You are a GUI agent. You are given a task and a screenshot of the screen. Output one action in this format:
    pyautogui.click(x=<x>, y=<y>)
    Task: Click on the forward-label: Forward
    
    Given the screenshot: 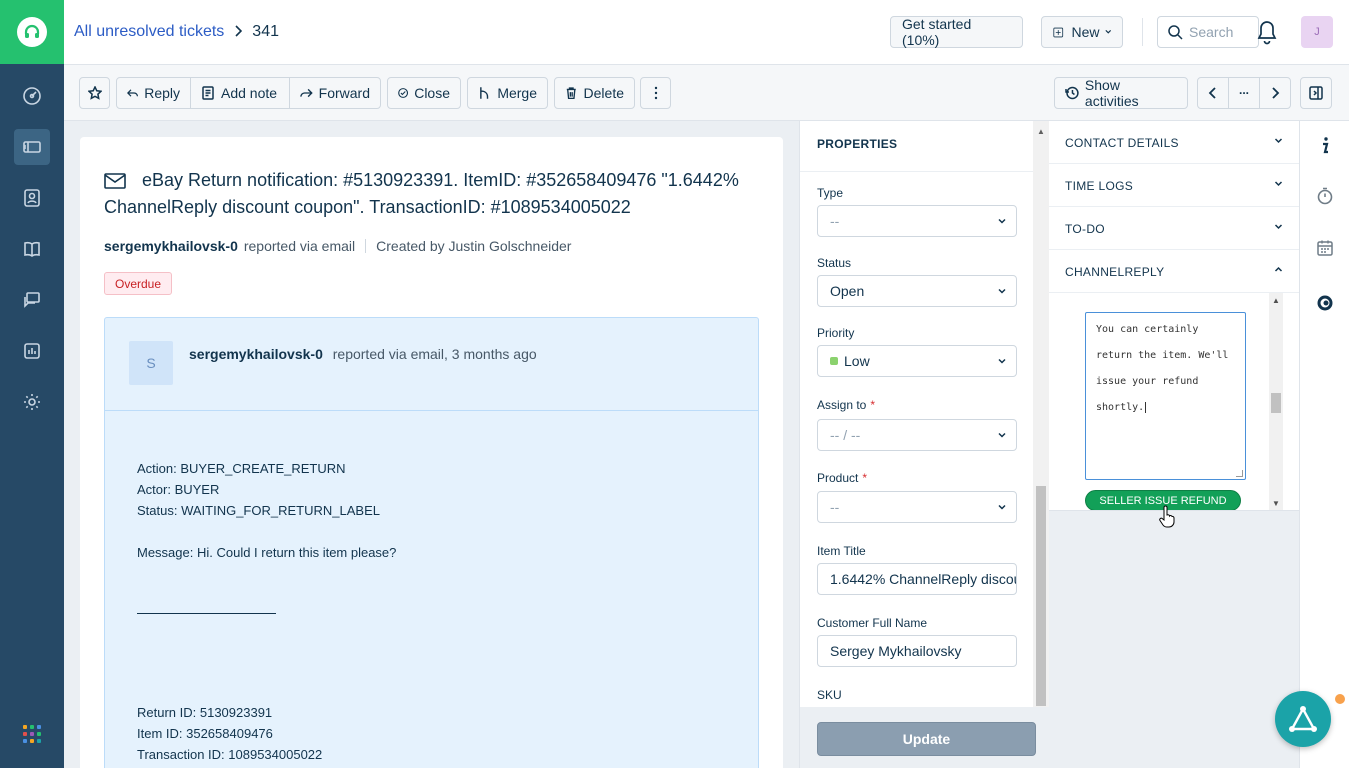 What is the action you would take?
    pyautogui.click(x=344, y=93)
    